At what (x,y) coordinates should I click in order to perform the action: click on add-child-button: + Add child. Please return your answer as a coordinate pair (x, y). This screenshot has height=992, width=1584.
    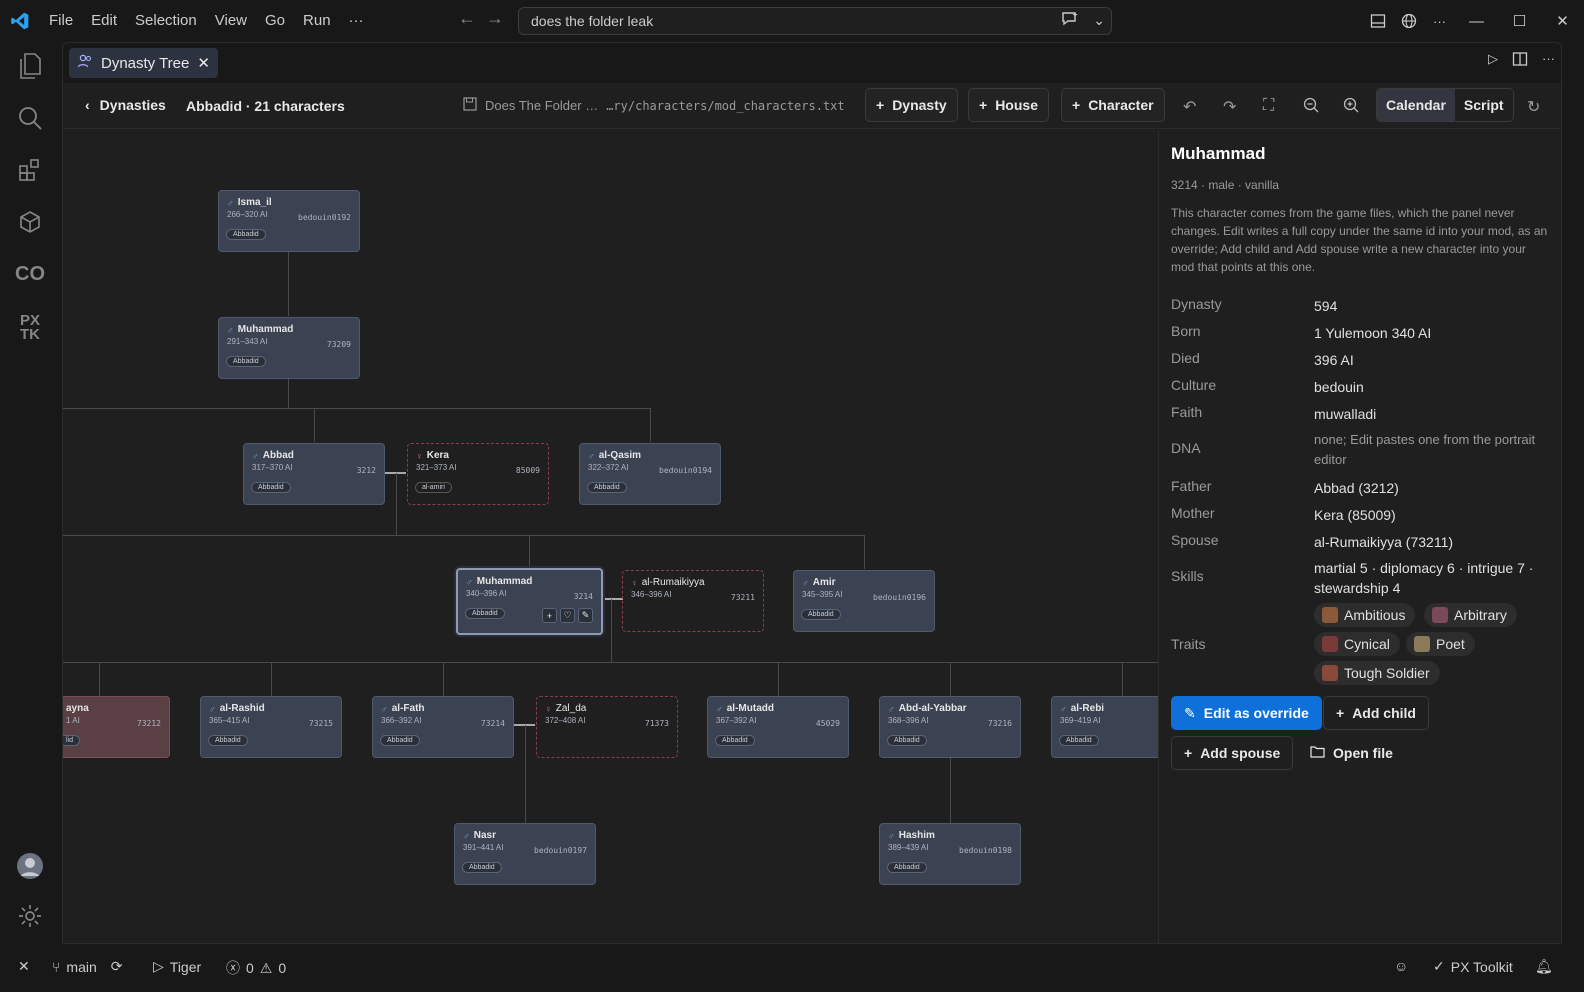
    Looking at the image, I should click on (1376, 713).